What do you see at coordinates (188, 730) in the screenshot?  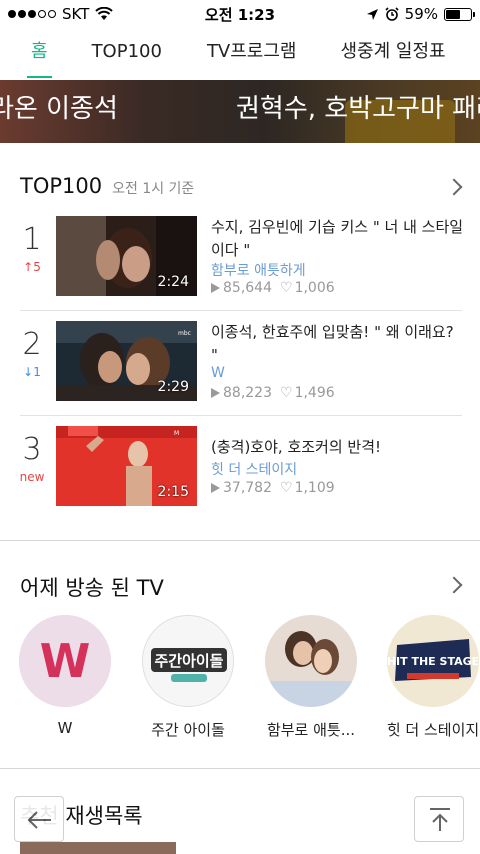 I see `program-label: 주간 아이돌` at bounding box center [188, 730].